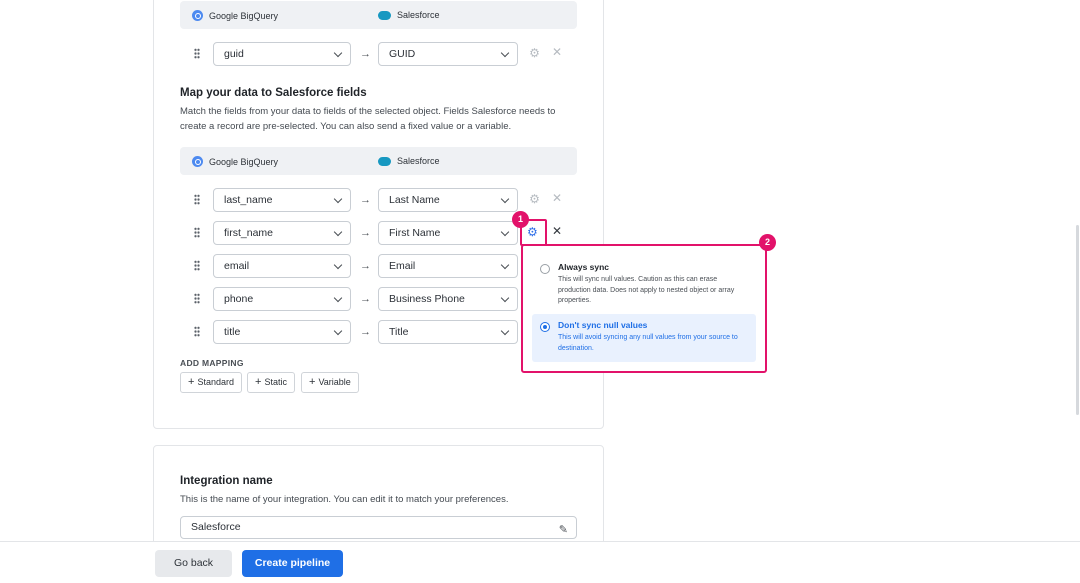 This screenshot has height=583, width=1080. I want to click on destination-field-select: GUID, so click(448, 54).